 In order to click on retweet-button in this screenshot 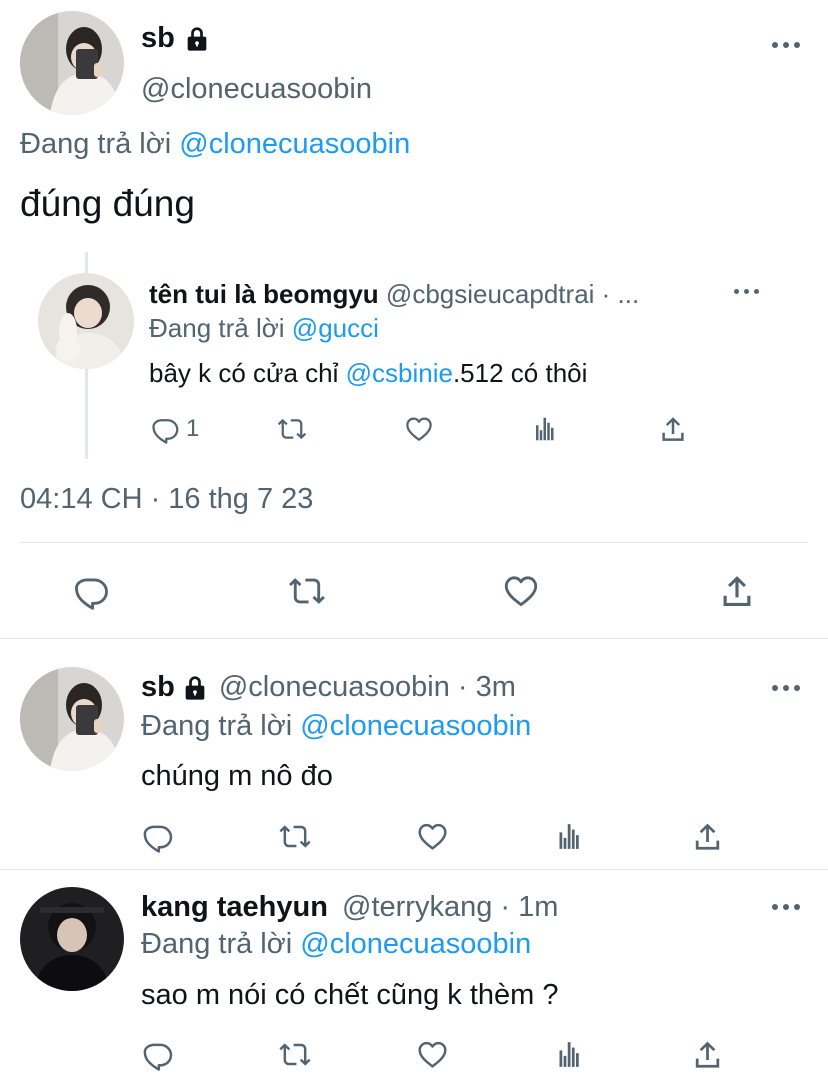, I will do `click(307, 591)`.